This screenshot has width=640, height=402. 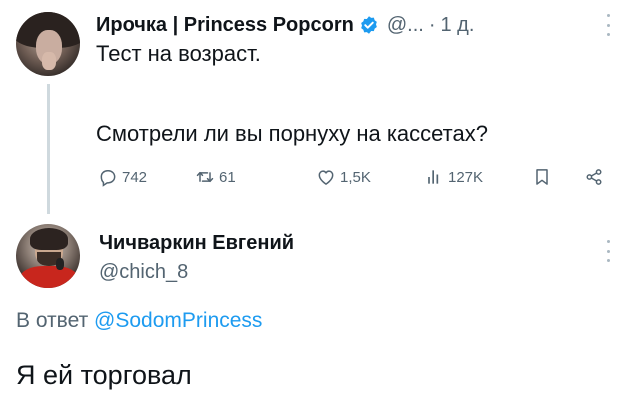 I want to click on retweet-button: 61, so click(x=215, y=177).